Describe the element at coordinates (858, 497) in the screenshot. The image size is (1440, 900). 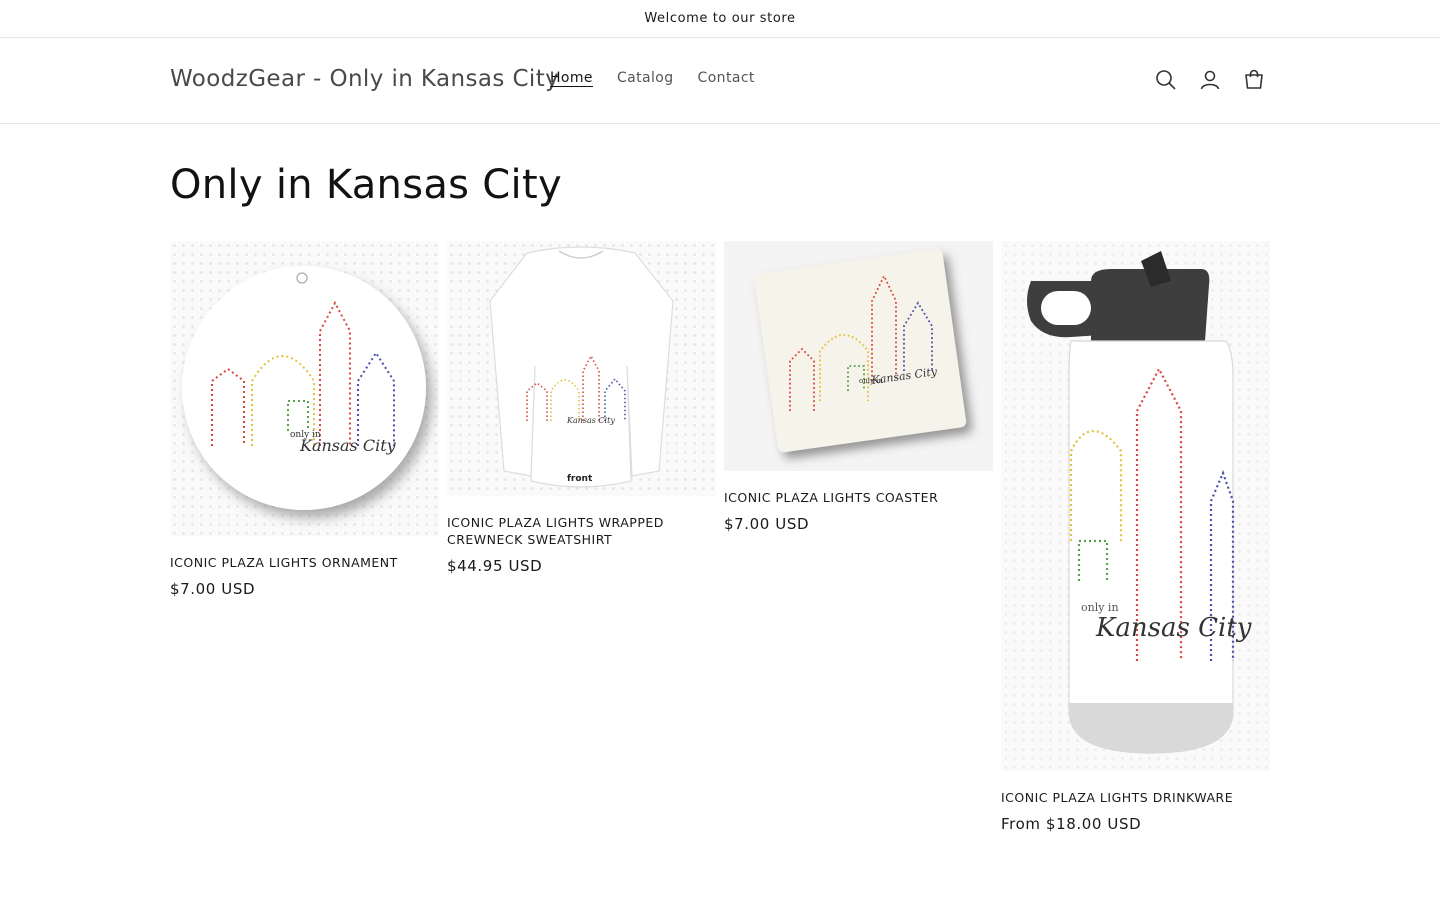
I see `product-name: ICONIC PLAZA LIGHTS COASTER` at that location.